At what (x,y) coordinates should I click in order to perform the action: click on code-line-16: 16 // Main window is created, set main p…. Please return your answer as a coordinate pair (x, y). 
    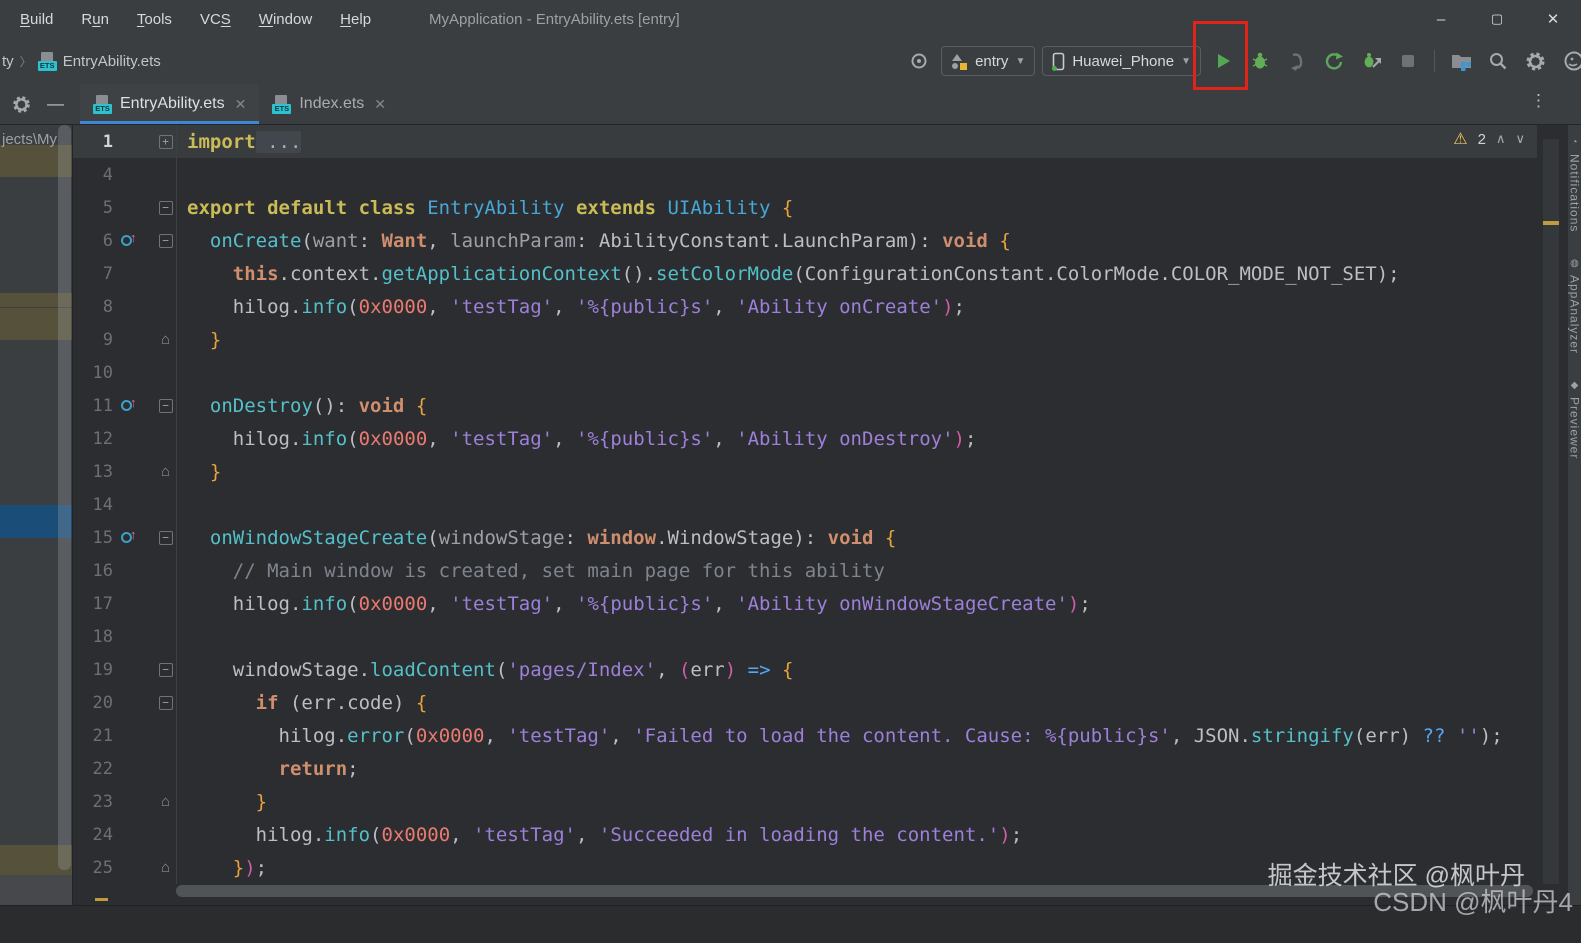
    Looking at the image, I should click on (805, 570).